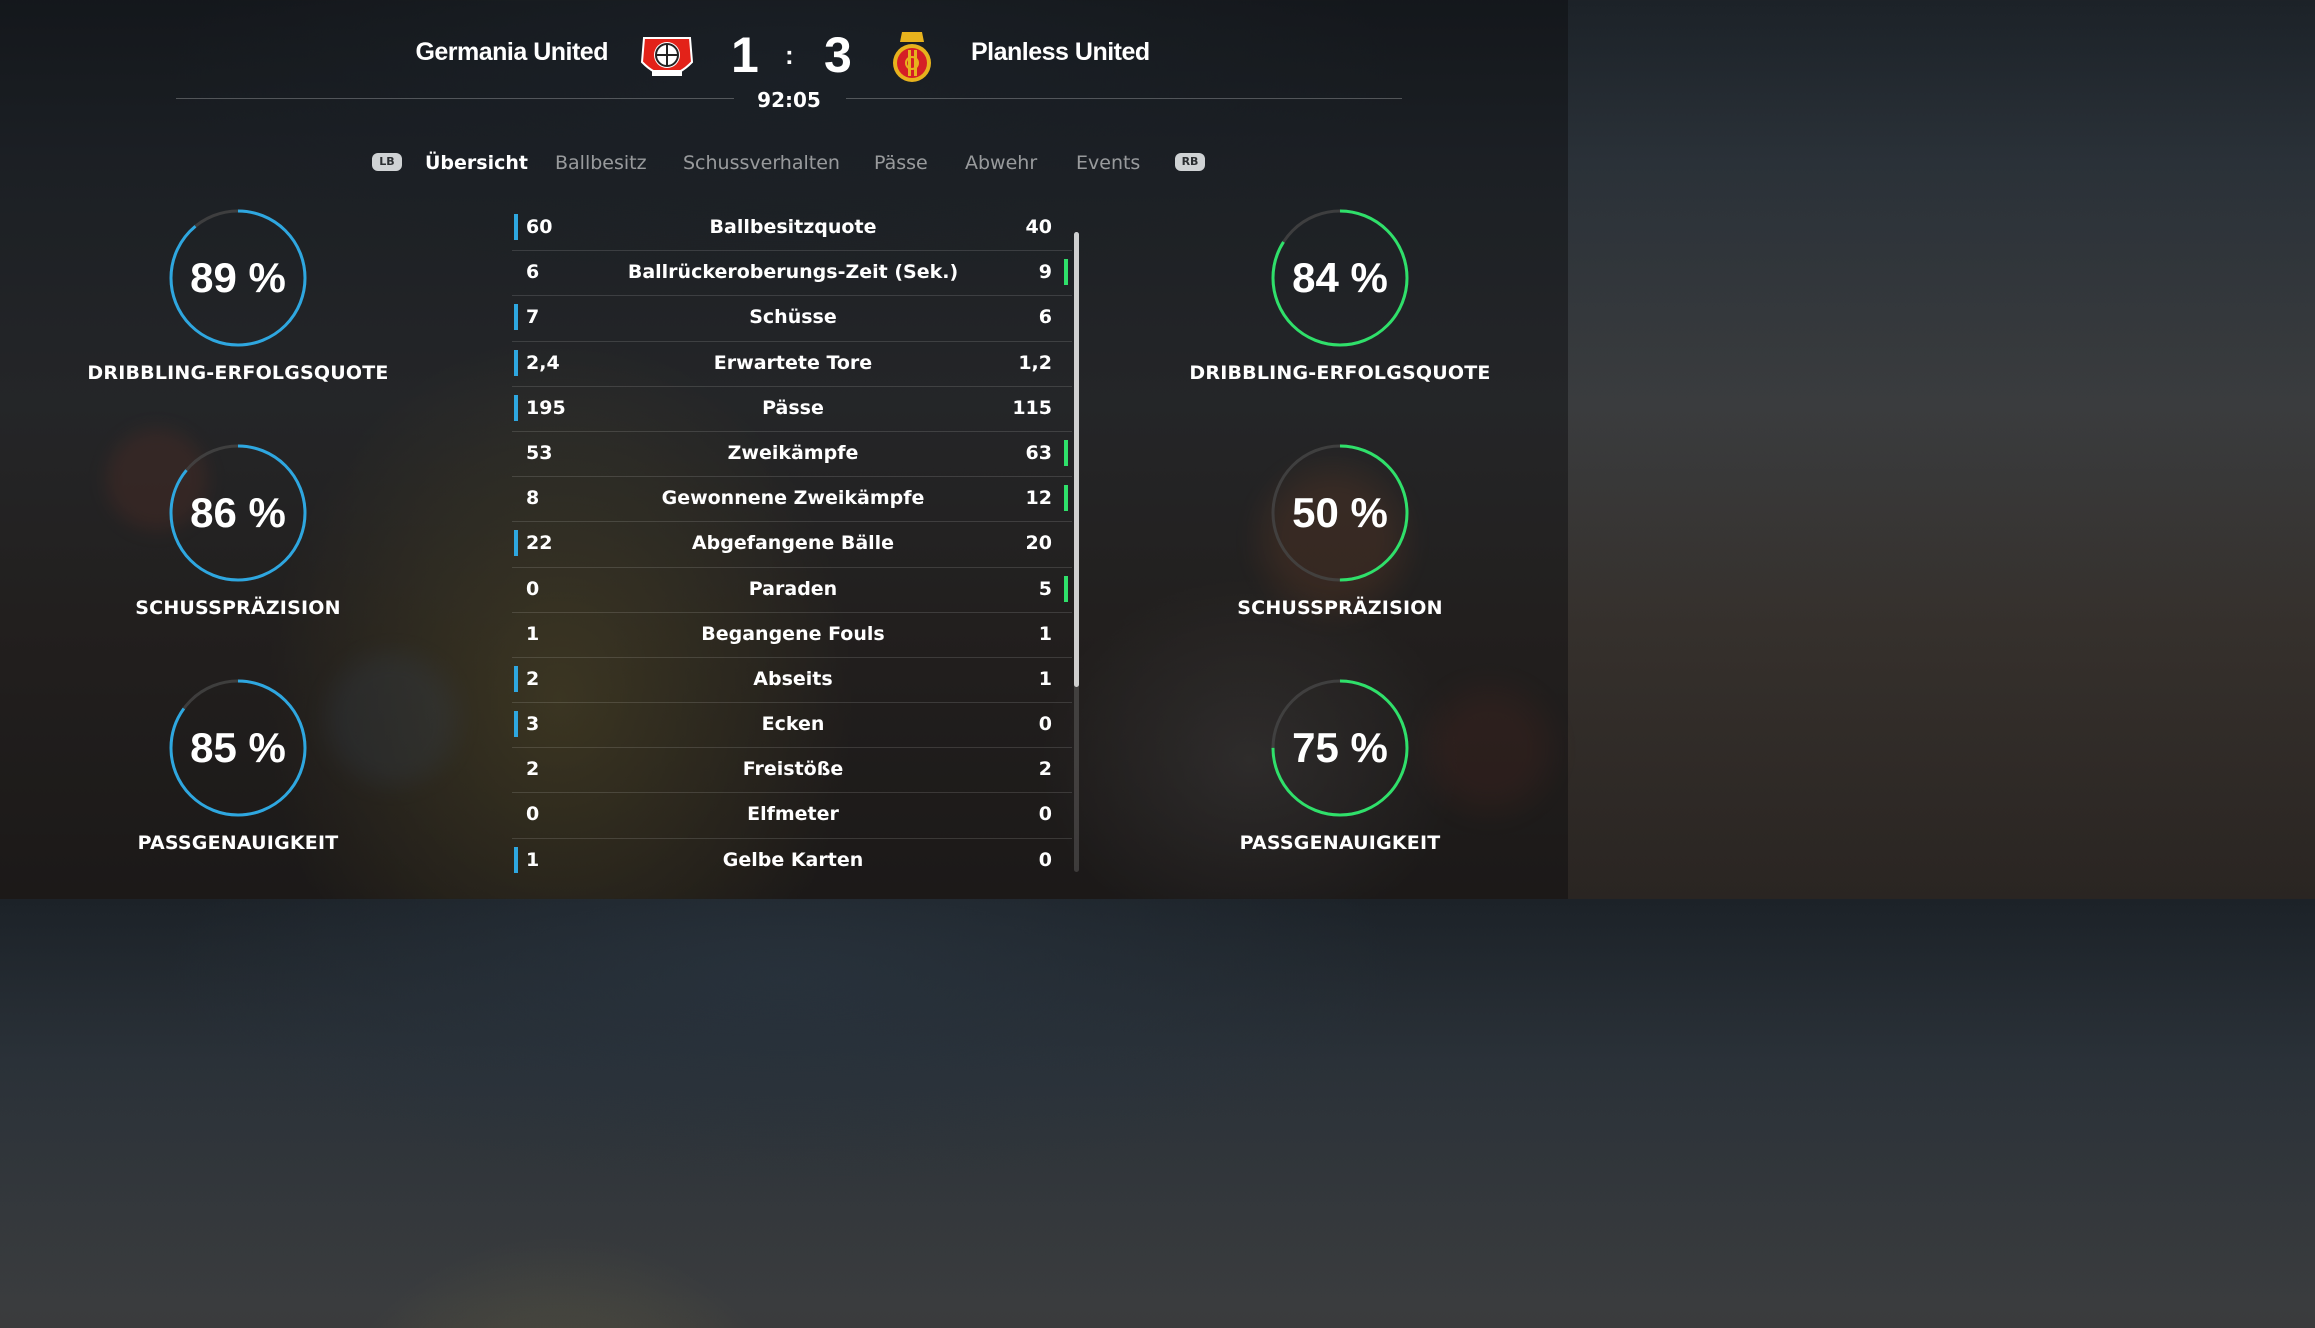  I want to click on home-team-name: Germania United, so click(511, 52).